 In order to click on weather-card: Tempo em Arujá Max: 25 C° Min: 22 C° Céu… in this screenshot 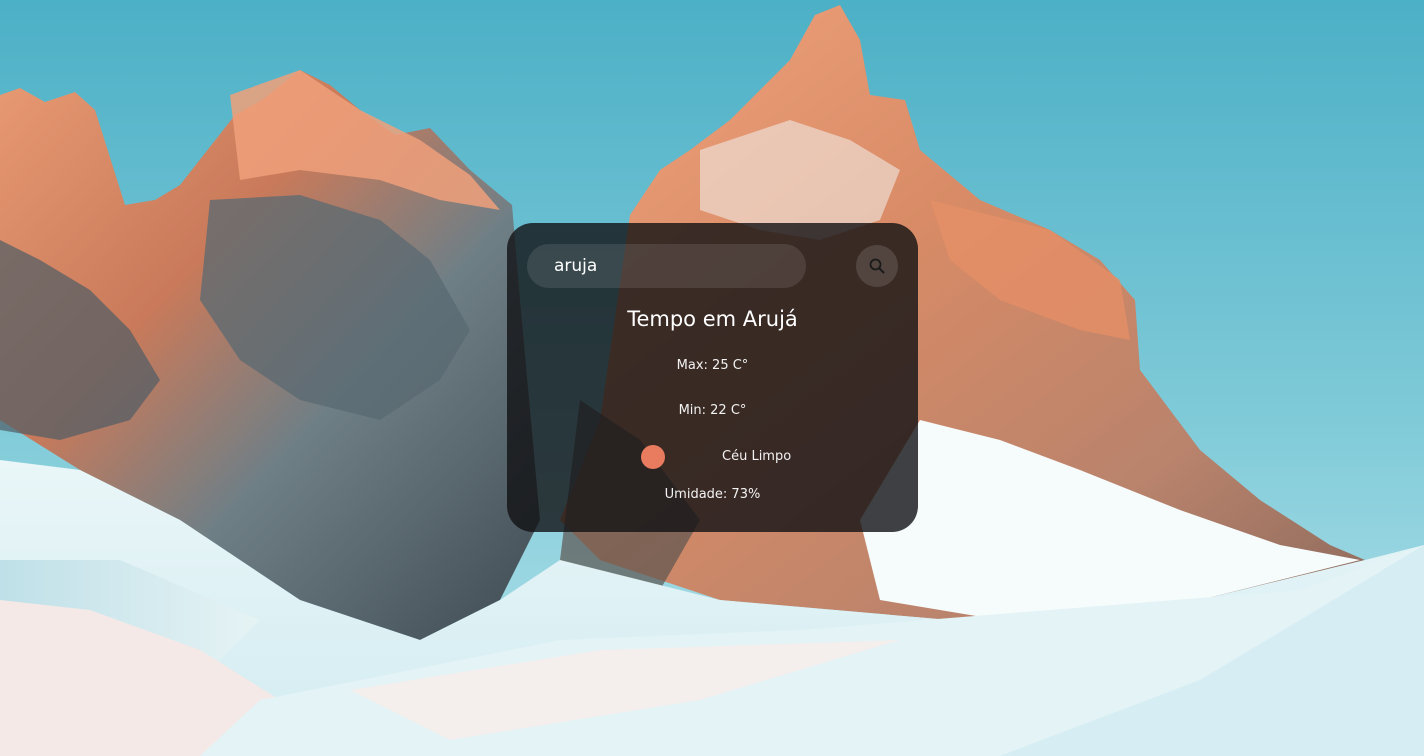, I will do `click(712, 377)`.